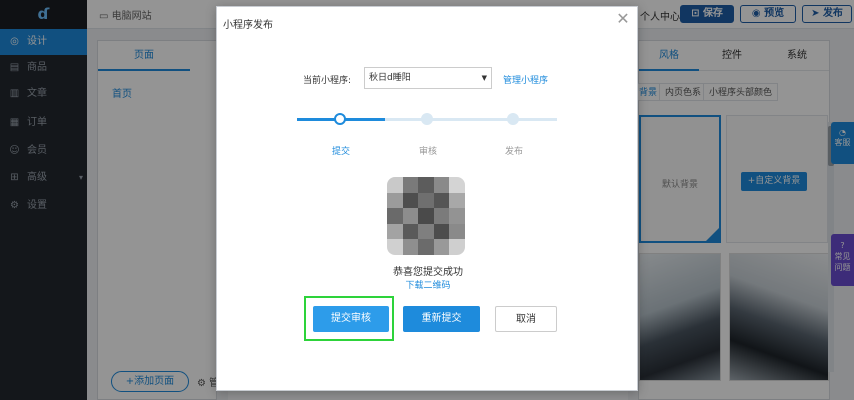  I want to click on step-label-publish: 发布, so click(513, 152).